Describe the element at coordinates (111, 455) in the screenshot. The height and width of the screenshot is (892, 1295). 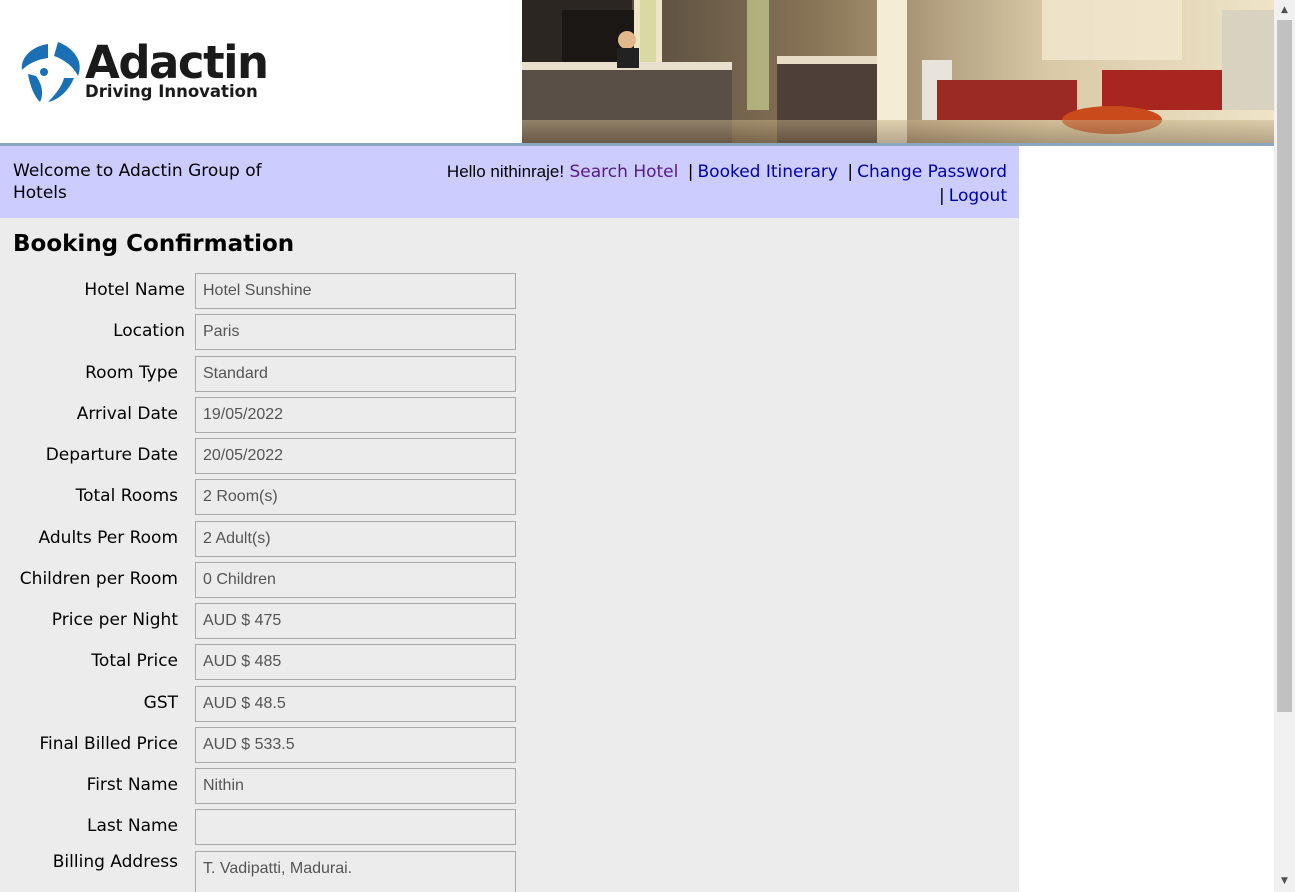
I see `departure-date-label: Departure Date` at that location.